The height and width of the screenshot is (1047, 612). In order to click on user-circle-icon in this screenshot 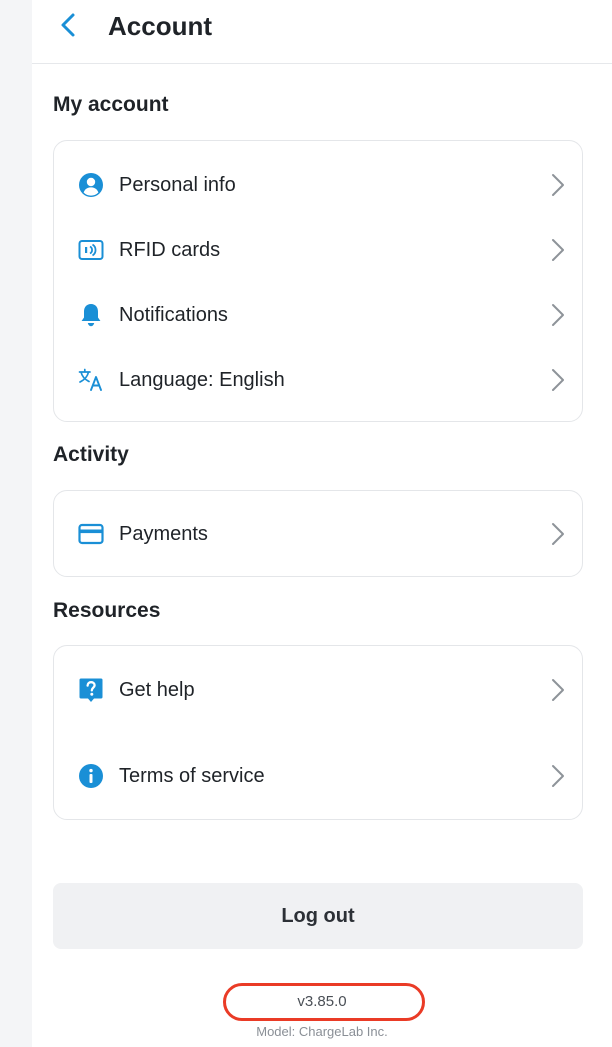, I will do `click(91, 185)`.